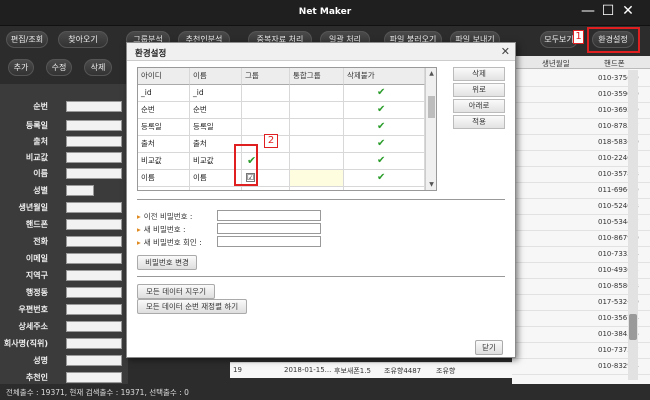  What do you see at coordinates (151, 54) in the screenshot?
I see `dialog-title: 환경설정` at bounding box center [151, 54].